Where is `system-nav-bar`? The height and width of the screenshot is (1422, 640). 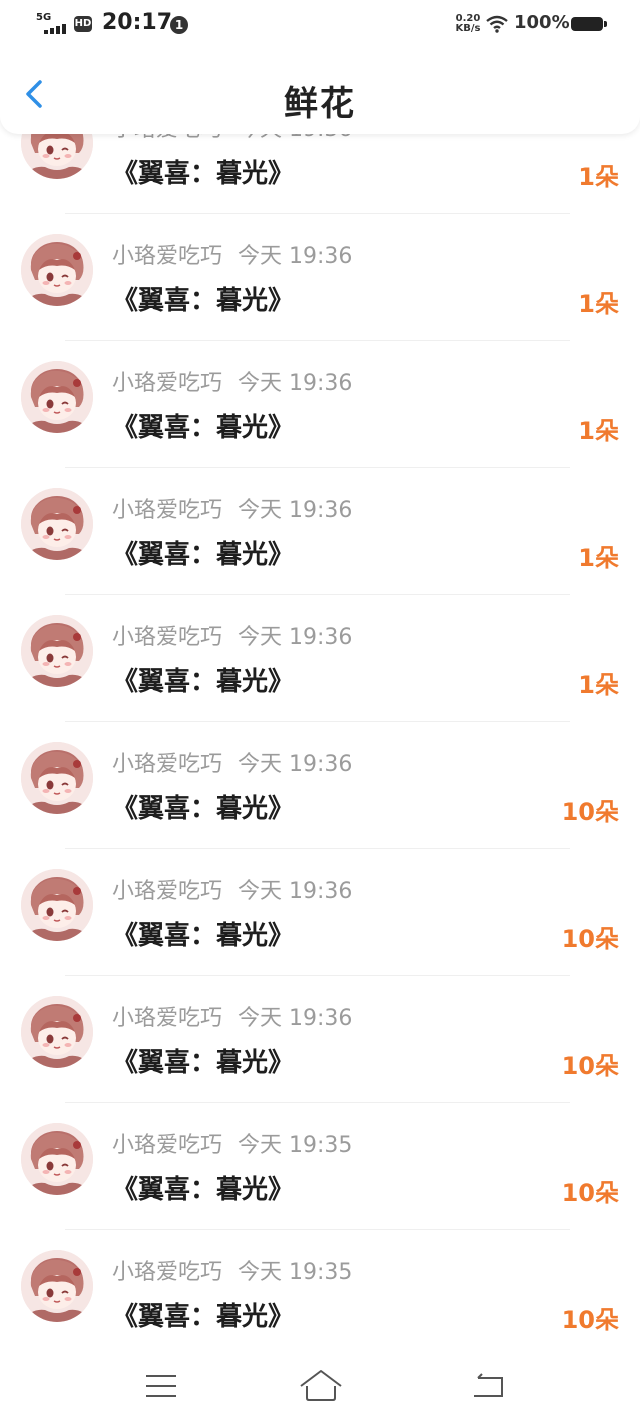
system-nav-bar is located at coordinates (320, 1386).